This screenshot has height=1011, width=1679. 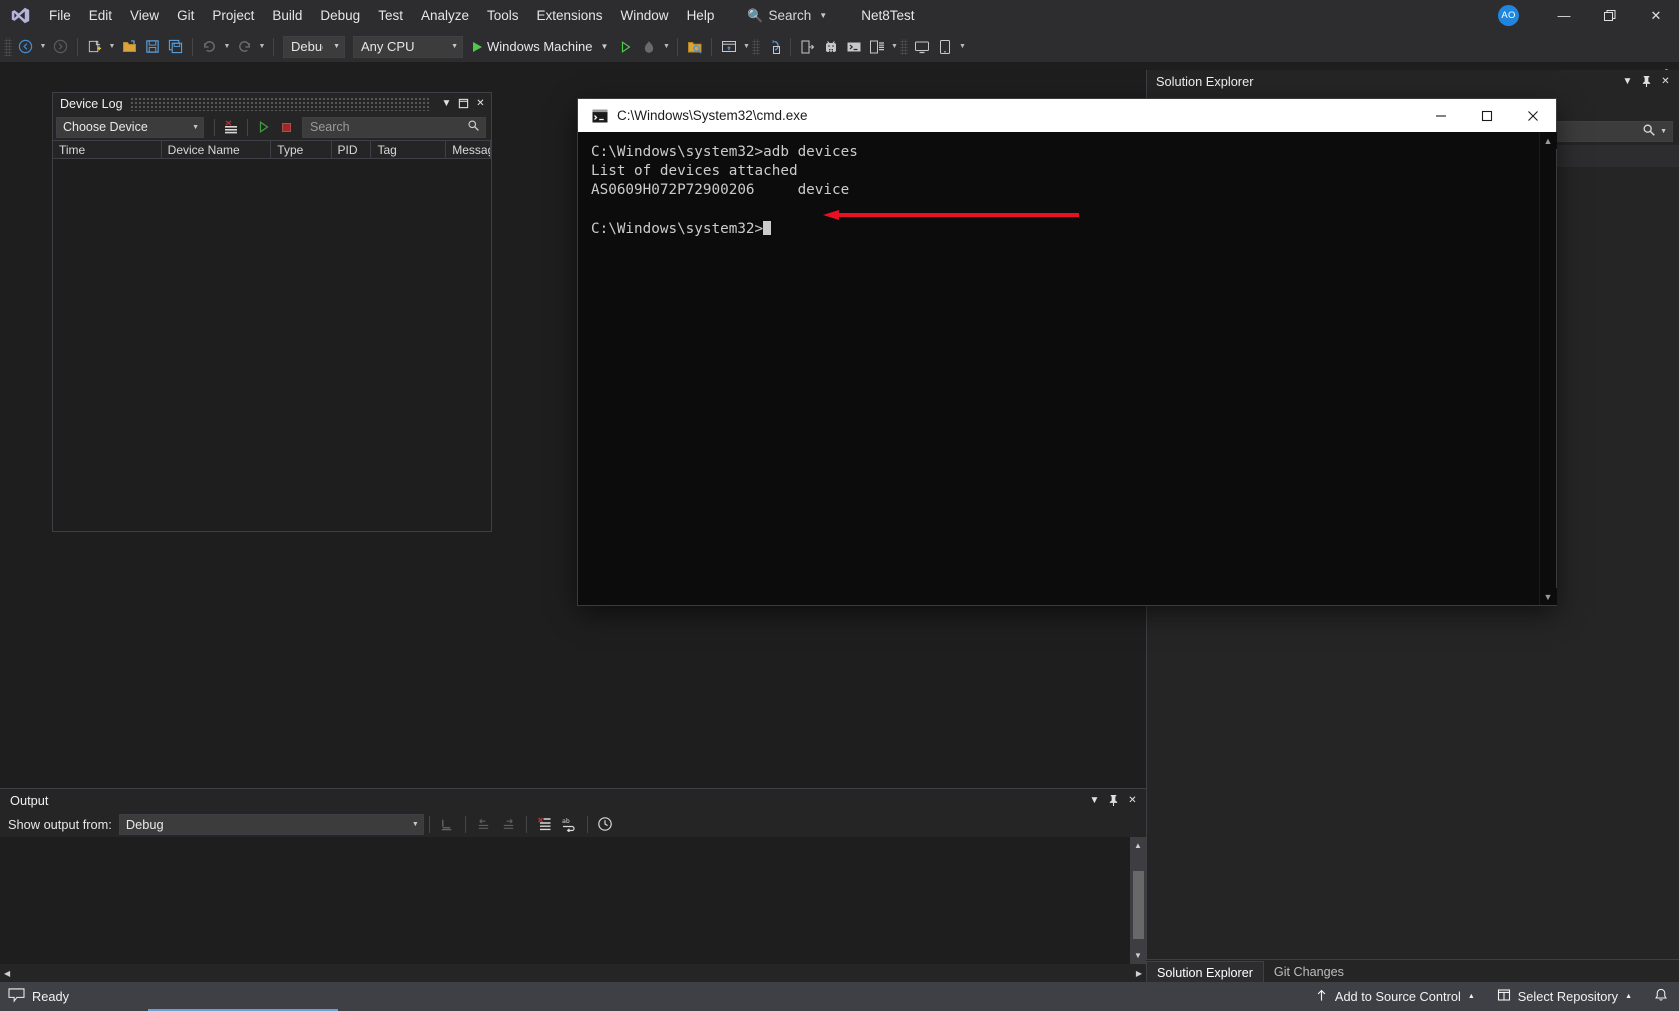 What do you see at coordinates (107, 149) in the screenshot?
I see `column-header-time: Time` at bounding box center [107, 149].